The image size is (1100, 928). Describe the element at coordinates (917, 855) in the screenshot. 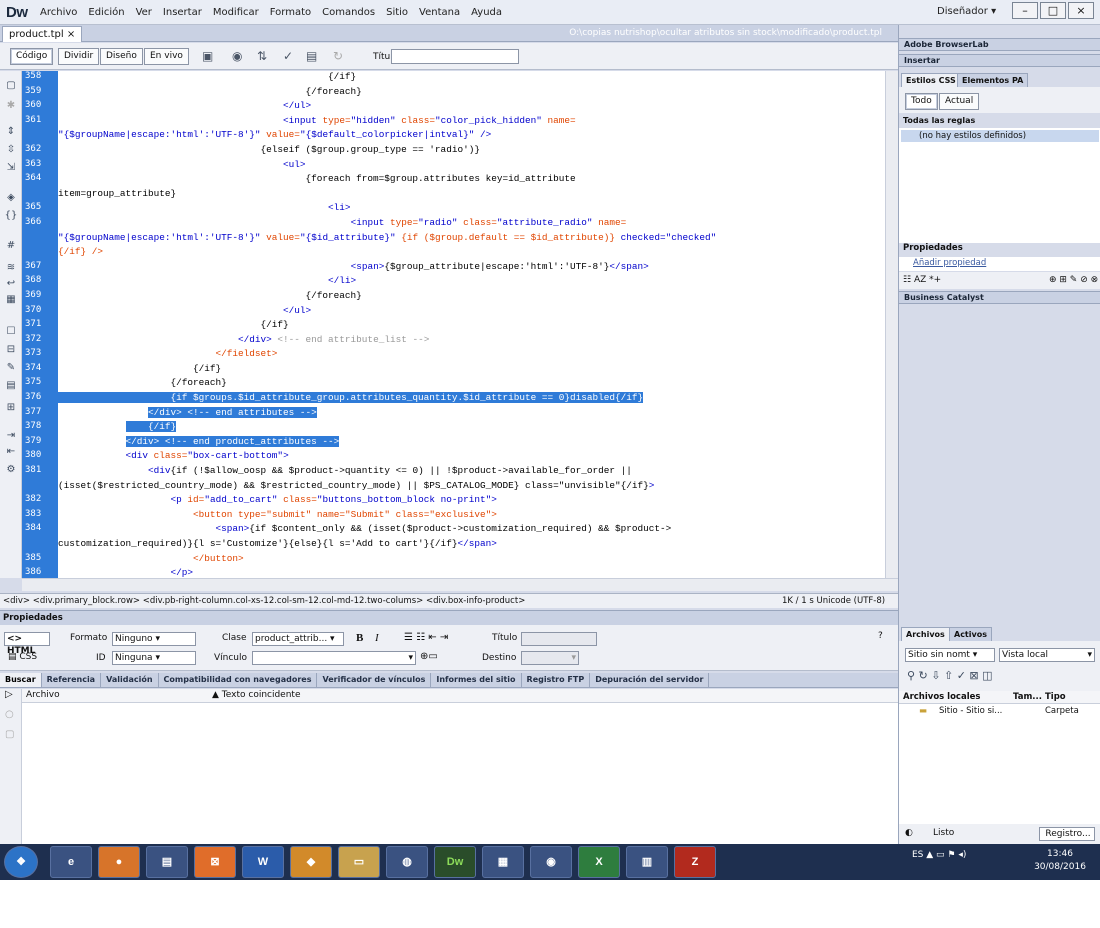

I see `language-indicator: ES` at that location.